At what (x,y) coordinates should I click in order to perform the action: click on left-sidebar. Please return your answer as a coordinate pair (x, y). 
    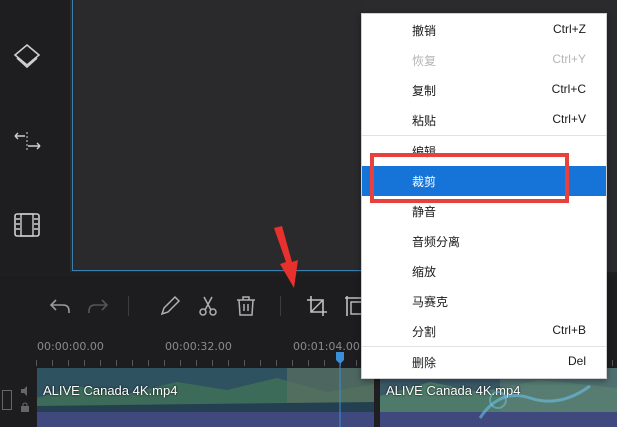
    Looking at the image, I should click on (35, 136).